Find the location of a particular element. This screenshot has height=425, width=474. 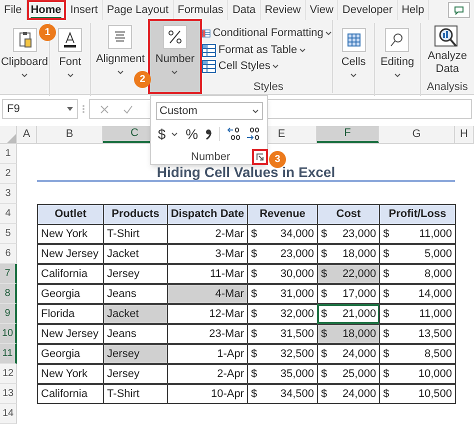

name-box: F9 is located at coordinates (40, 109).